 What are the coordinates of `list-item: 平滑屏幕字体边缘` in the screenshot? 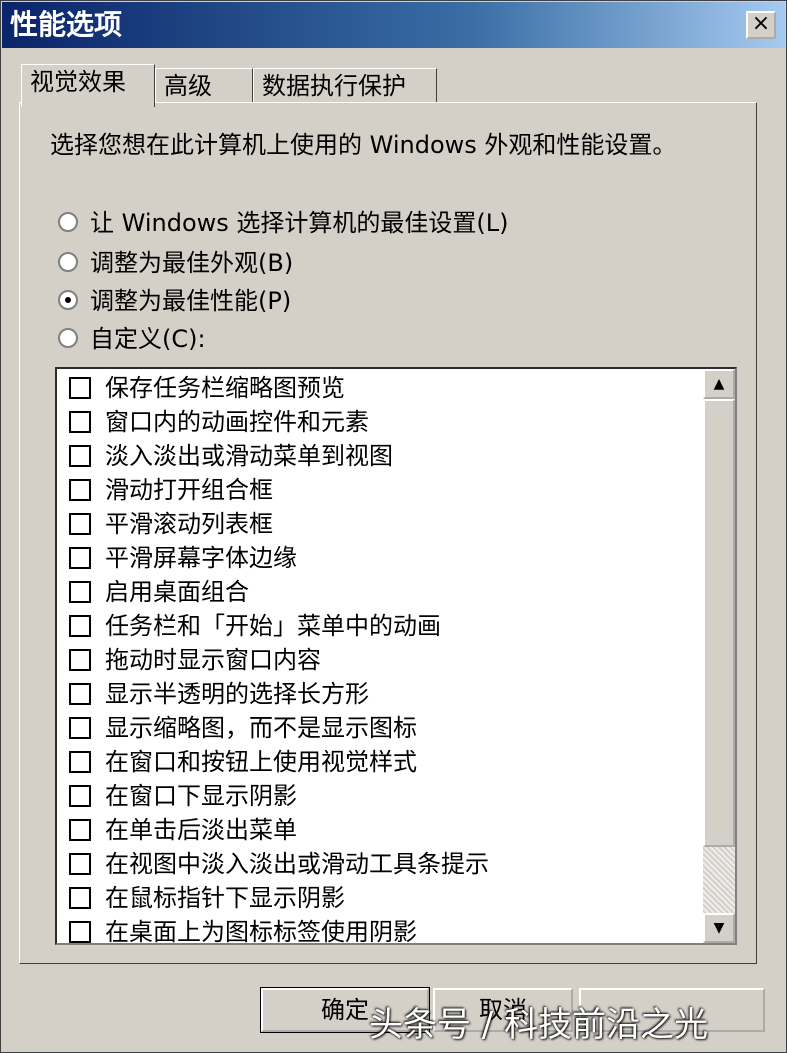 It's located at (380, 558).